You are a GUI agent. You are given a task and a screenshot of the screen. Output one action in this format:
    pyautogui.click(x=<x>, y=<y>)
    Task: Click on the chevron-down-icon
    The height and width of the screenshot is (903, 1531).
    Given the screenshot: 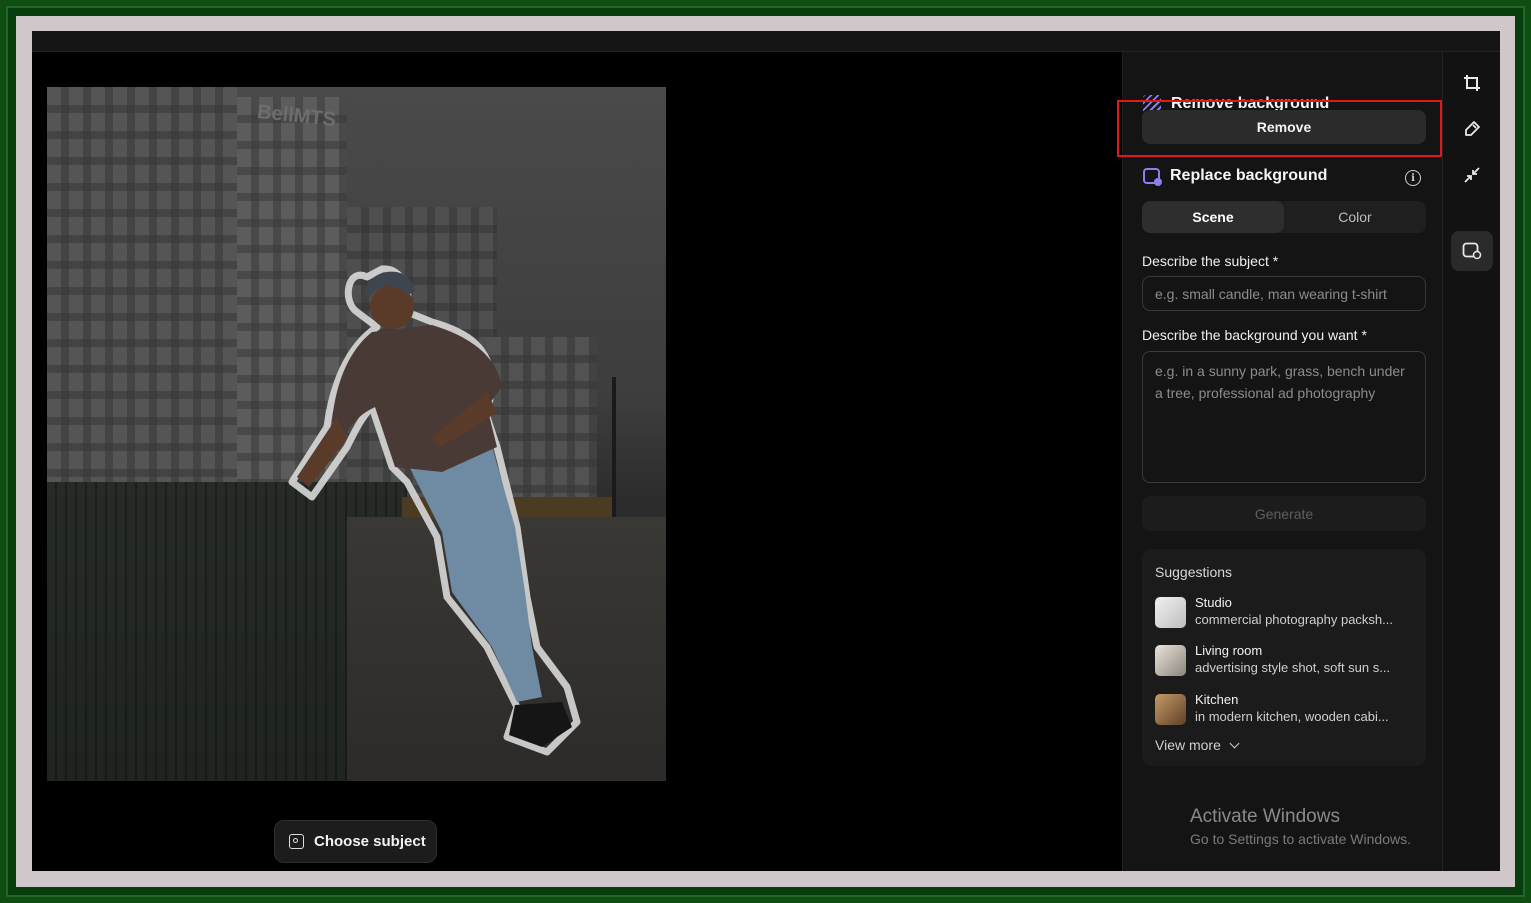 What is the action you would take?
    pyautogui.click(x=1234, y=743)
    